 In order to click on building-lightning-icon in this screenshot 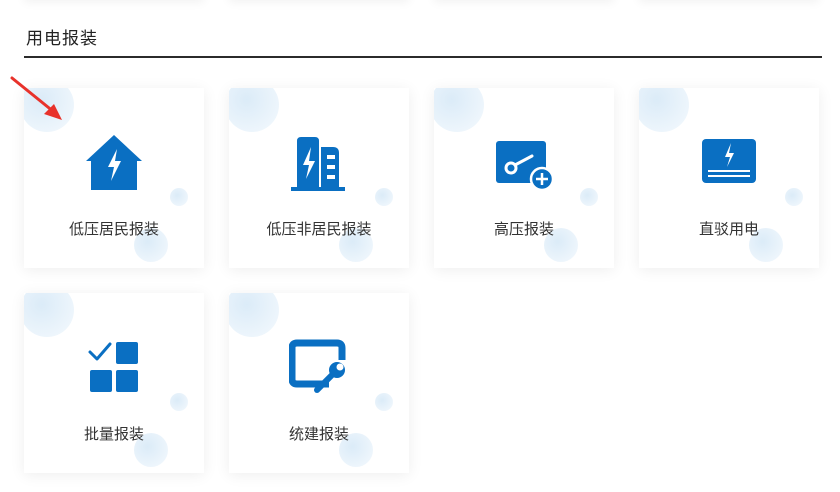, I will do `click(318, 164)`.